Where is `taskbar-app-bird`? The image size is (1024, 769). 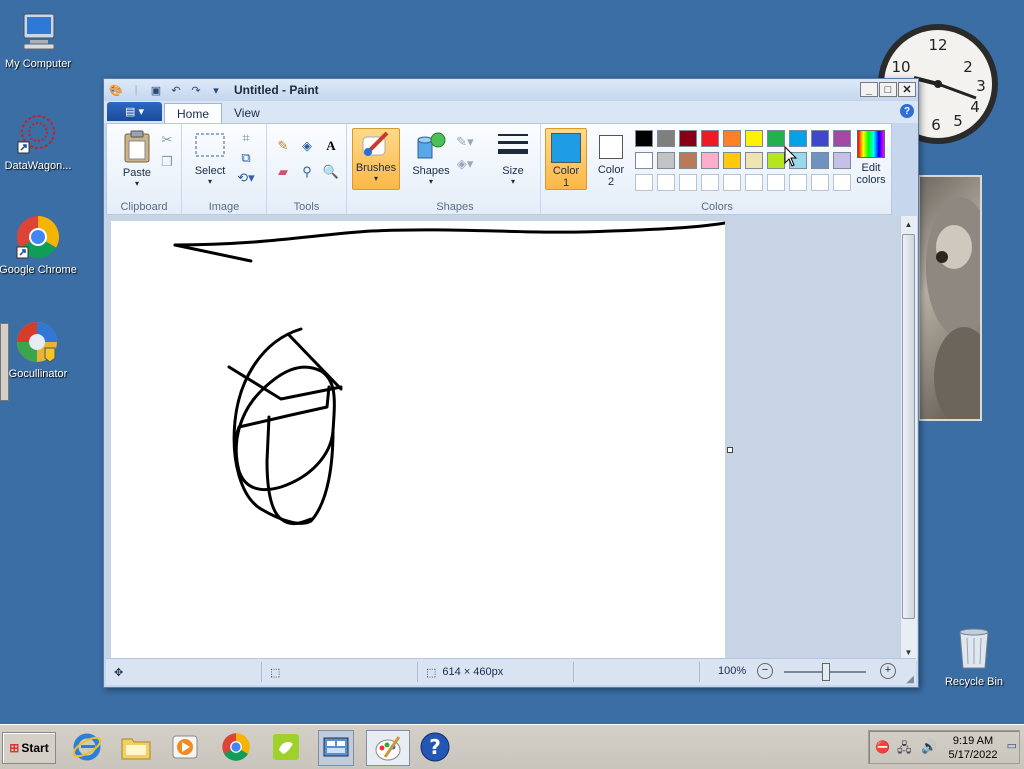 taskbar-app-bird is located at coordinates (286, 747).